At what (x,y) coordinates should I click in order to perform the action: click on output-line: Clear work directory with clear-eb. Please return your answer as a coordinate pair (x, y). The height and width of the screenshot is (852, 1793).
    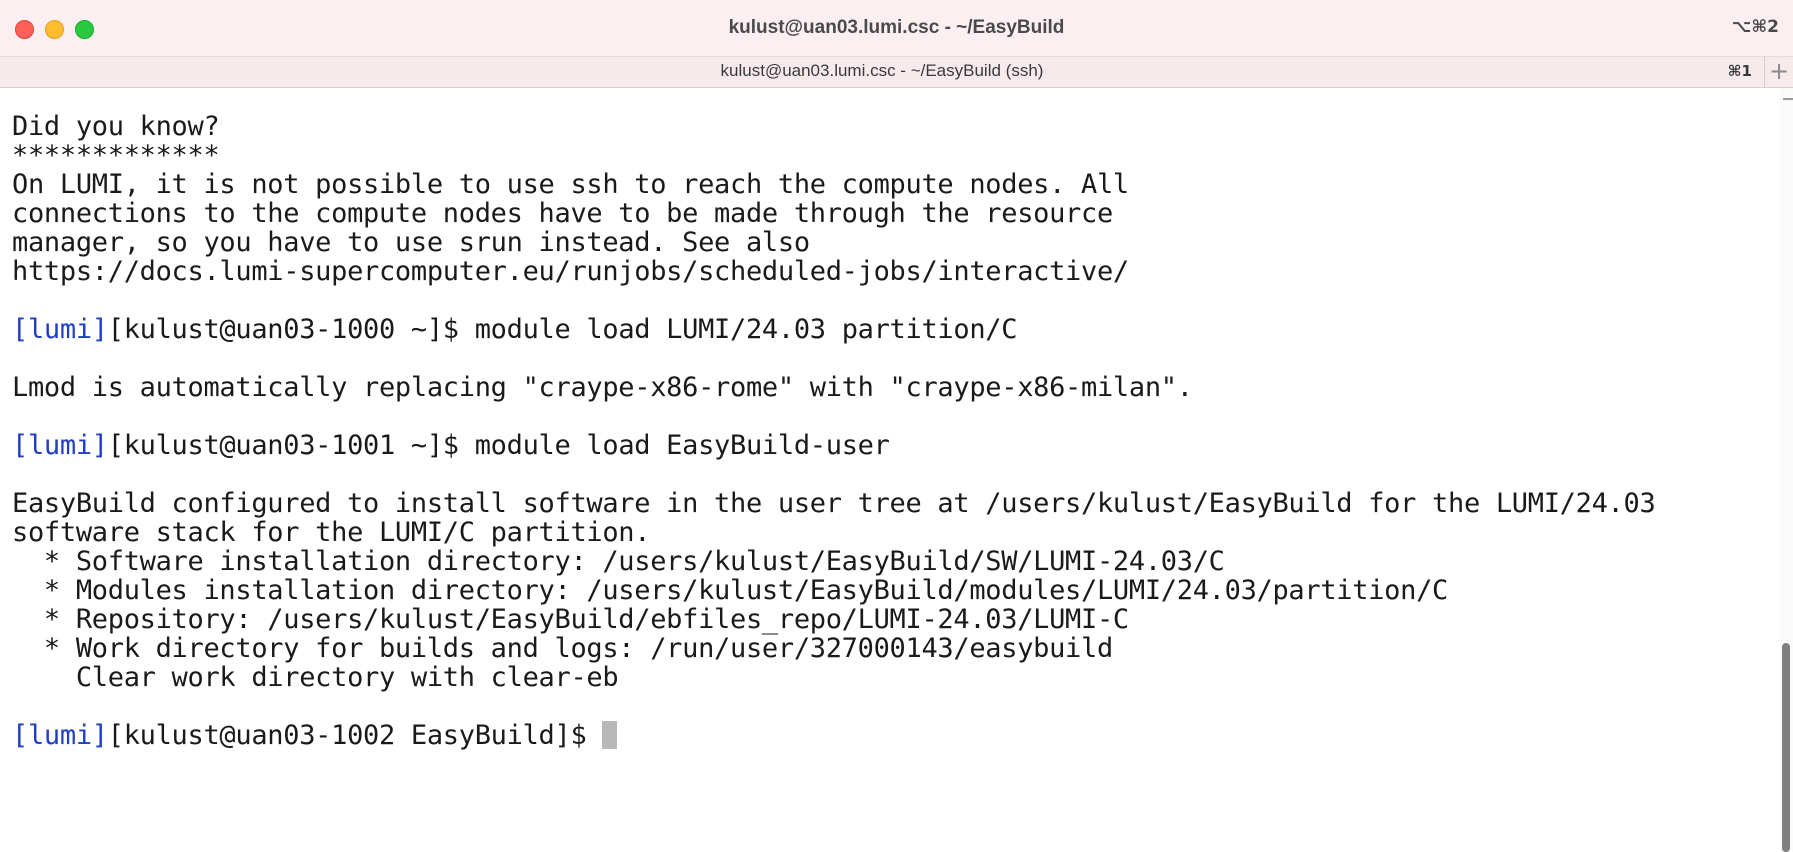
    Looking at the image, I should click on (315, 677).